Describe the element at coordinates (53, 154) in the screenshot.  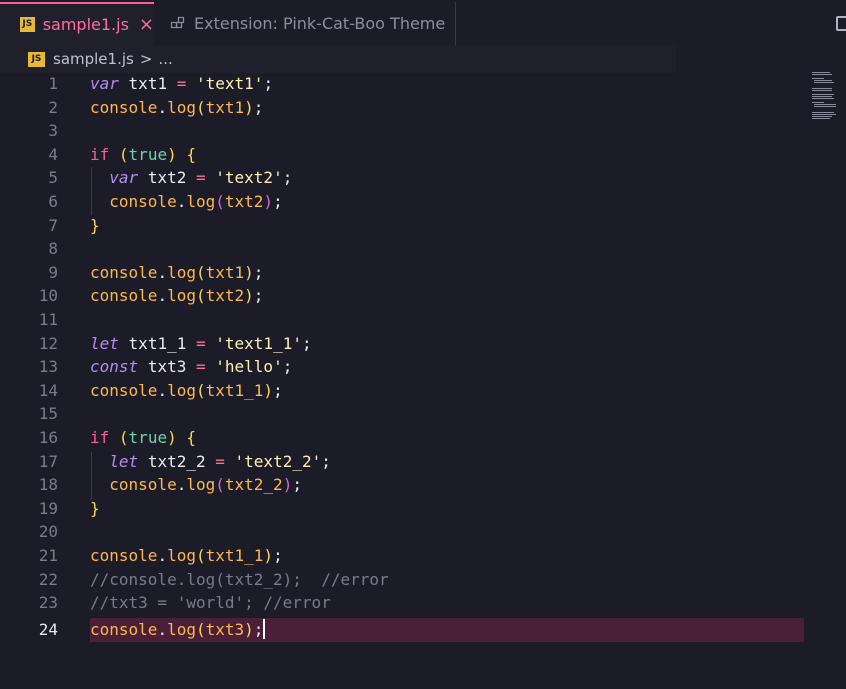
I see `line-number: 4` at that location.